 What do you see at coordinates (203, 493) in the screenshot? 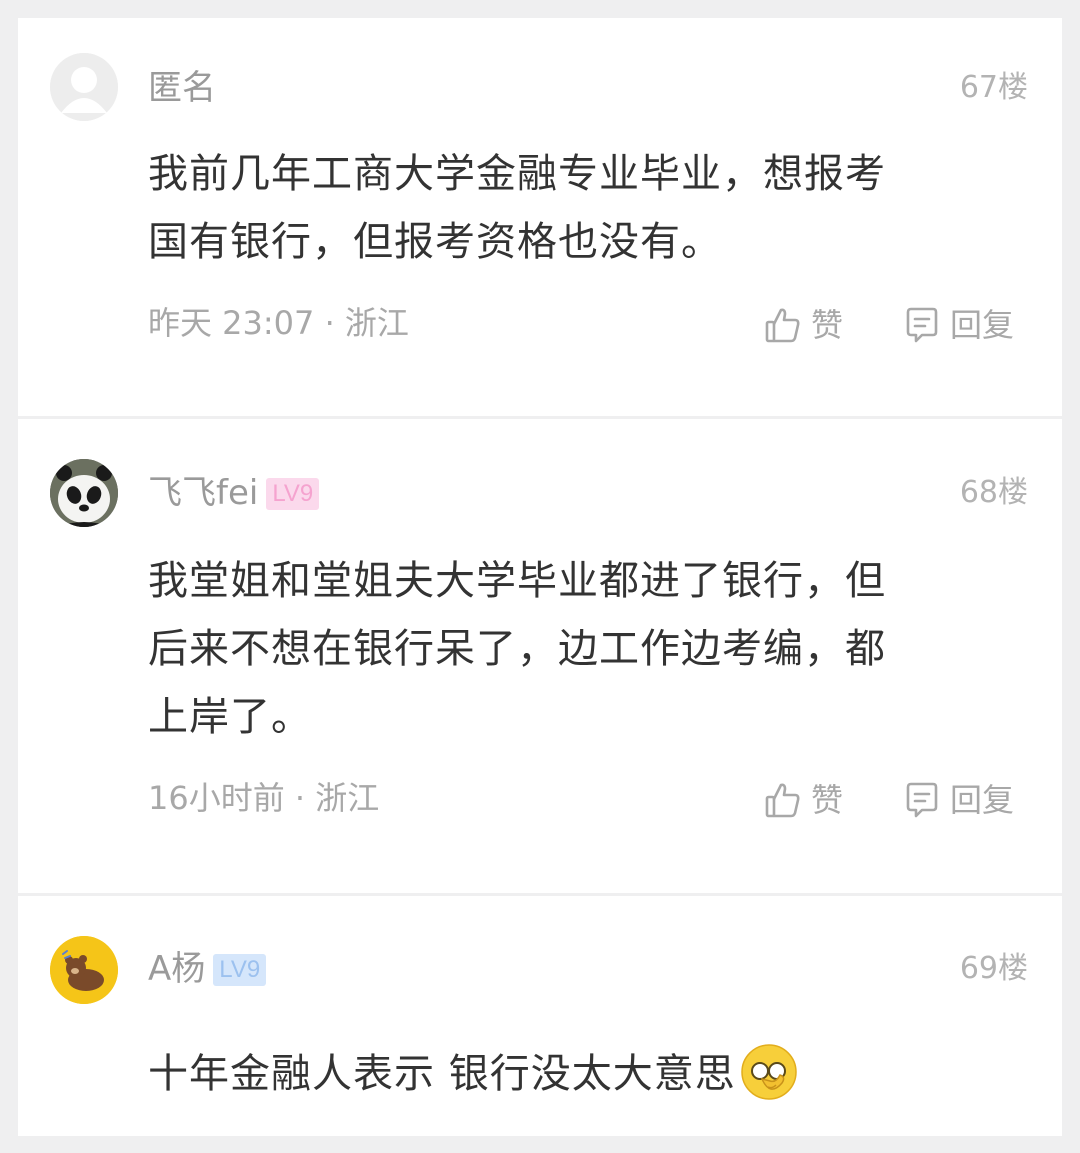
I see `username-text: 飞飞fei` at bounding box center [203, 493].